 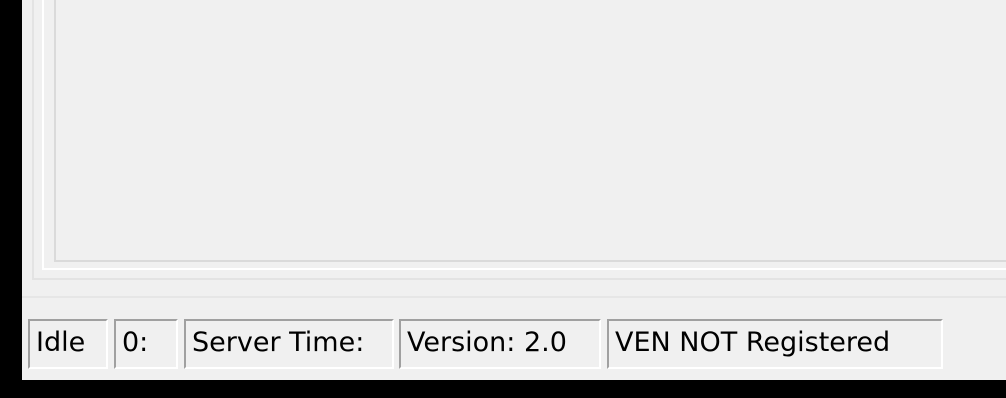 I want to click on status-pane-version: Version: 2.0, so click(x=500, y=344).